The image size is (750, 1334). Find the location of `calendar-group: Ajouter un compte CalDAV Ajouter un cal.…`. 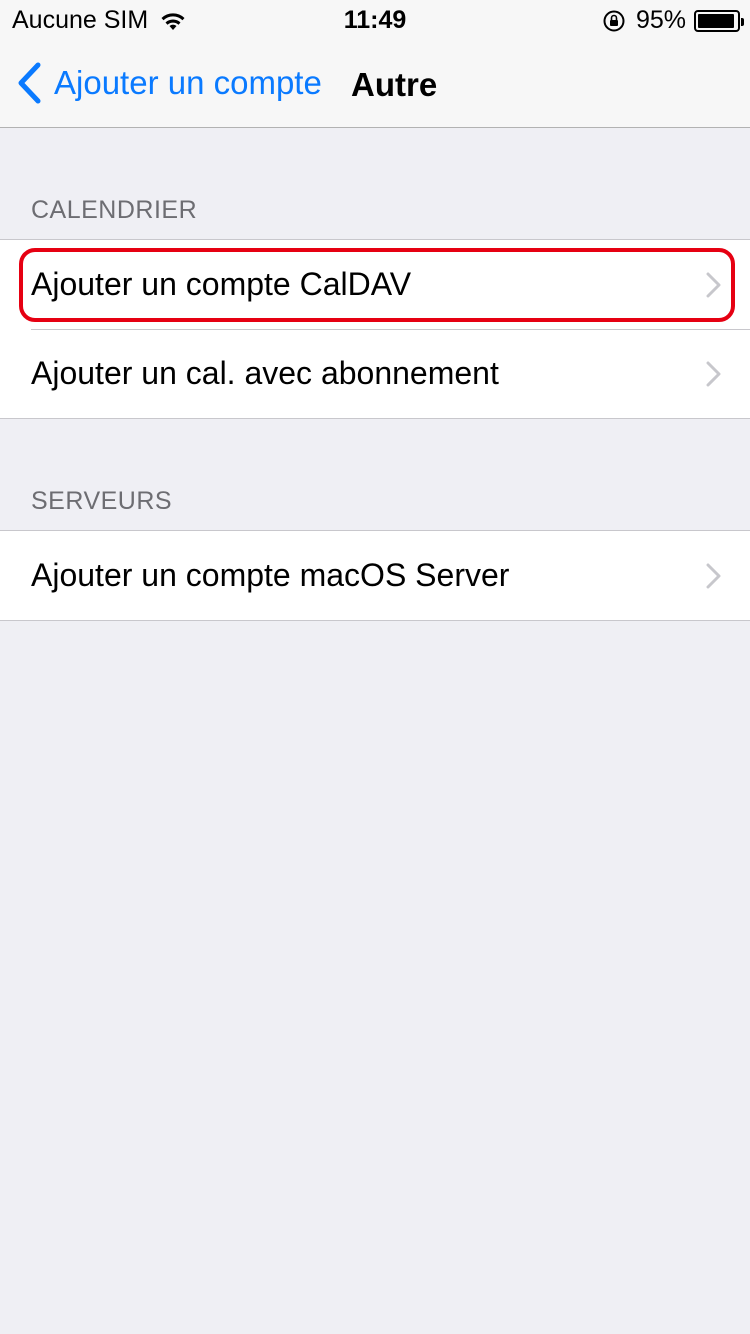

calendar-group: Ajouter un compte CalDAV Ajouter un cal.… is located at coordinates (375, 329).